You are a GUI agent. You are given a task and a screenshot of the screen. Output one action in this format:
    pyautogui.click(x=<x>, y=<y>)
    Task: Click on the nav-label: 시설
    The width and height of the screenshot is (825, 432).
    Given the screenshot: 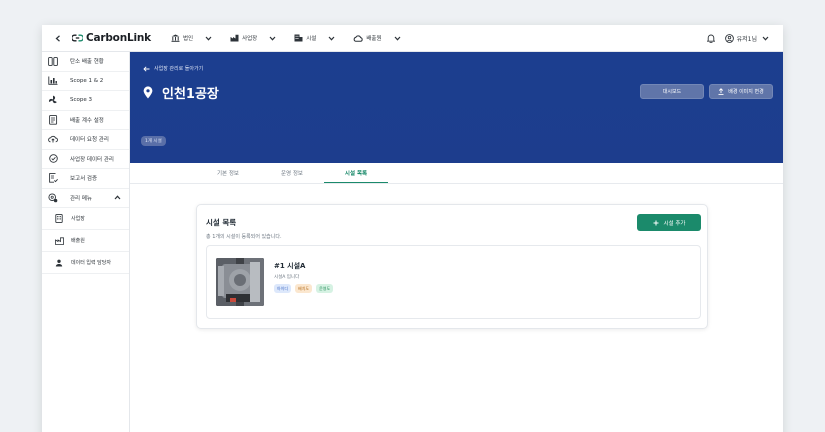 What is the action you would take?
    pyautogui.click(x=311, y=39)
    